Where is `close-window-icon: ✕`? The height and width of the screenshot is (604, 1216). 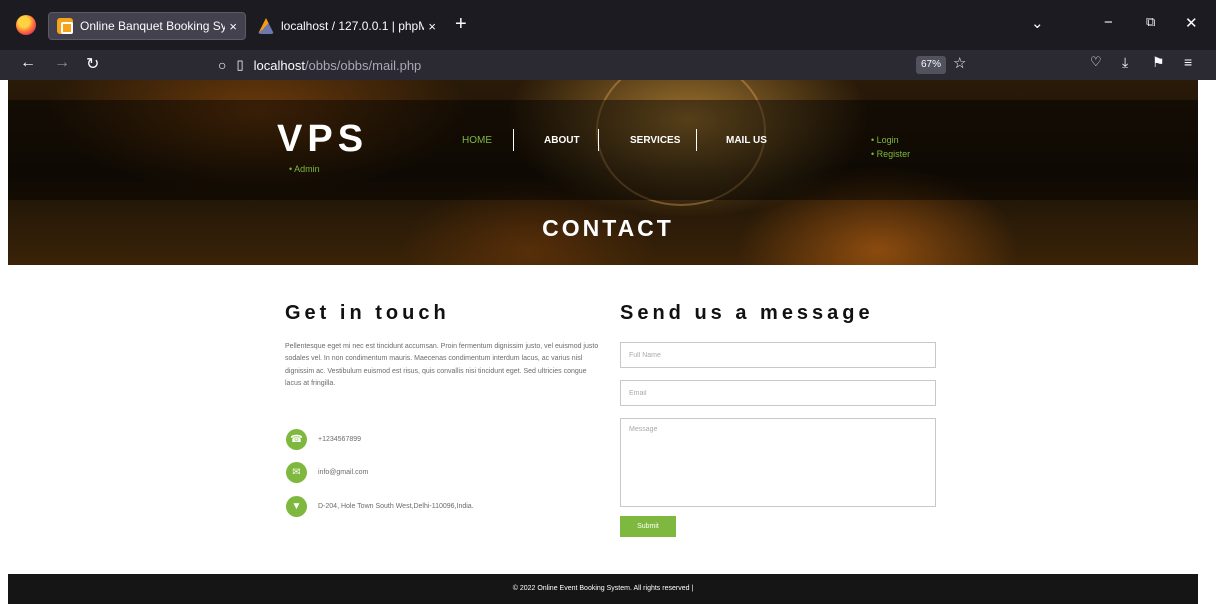 close-window-icon: ✕ is located at coordinates (1191, 23).